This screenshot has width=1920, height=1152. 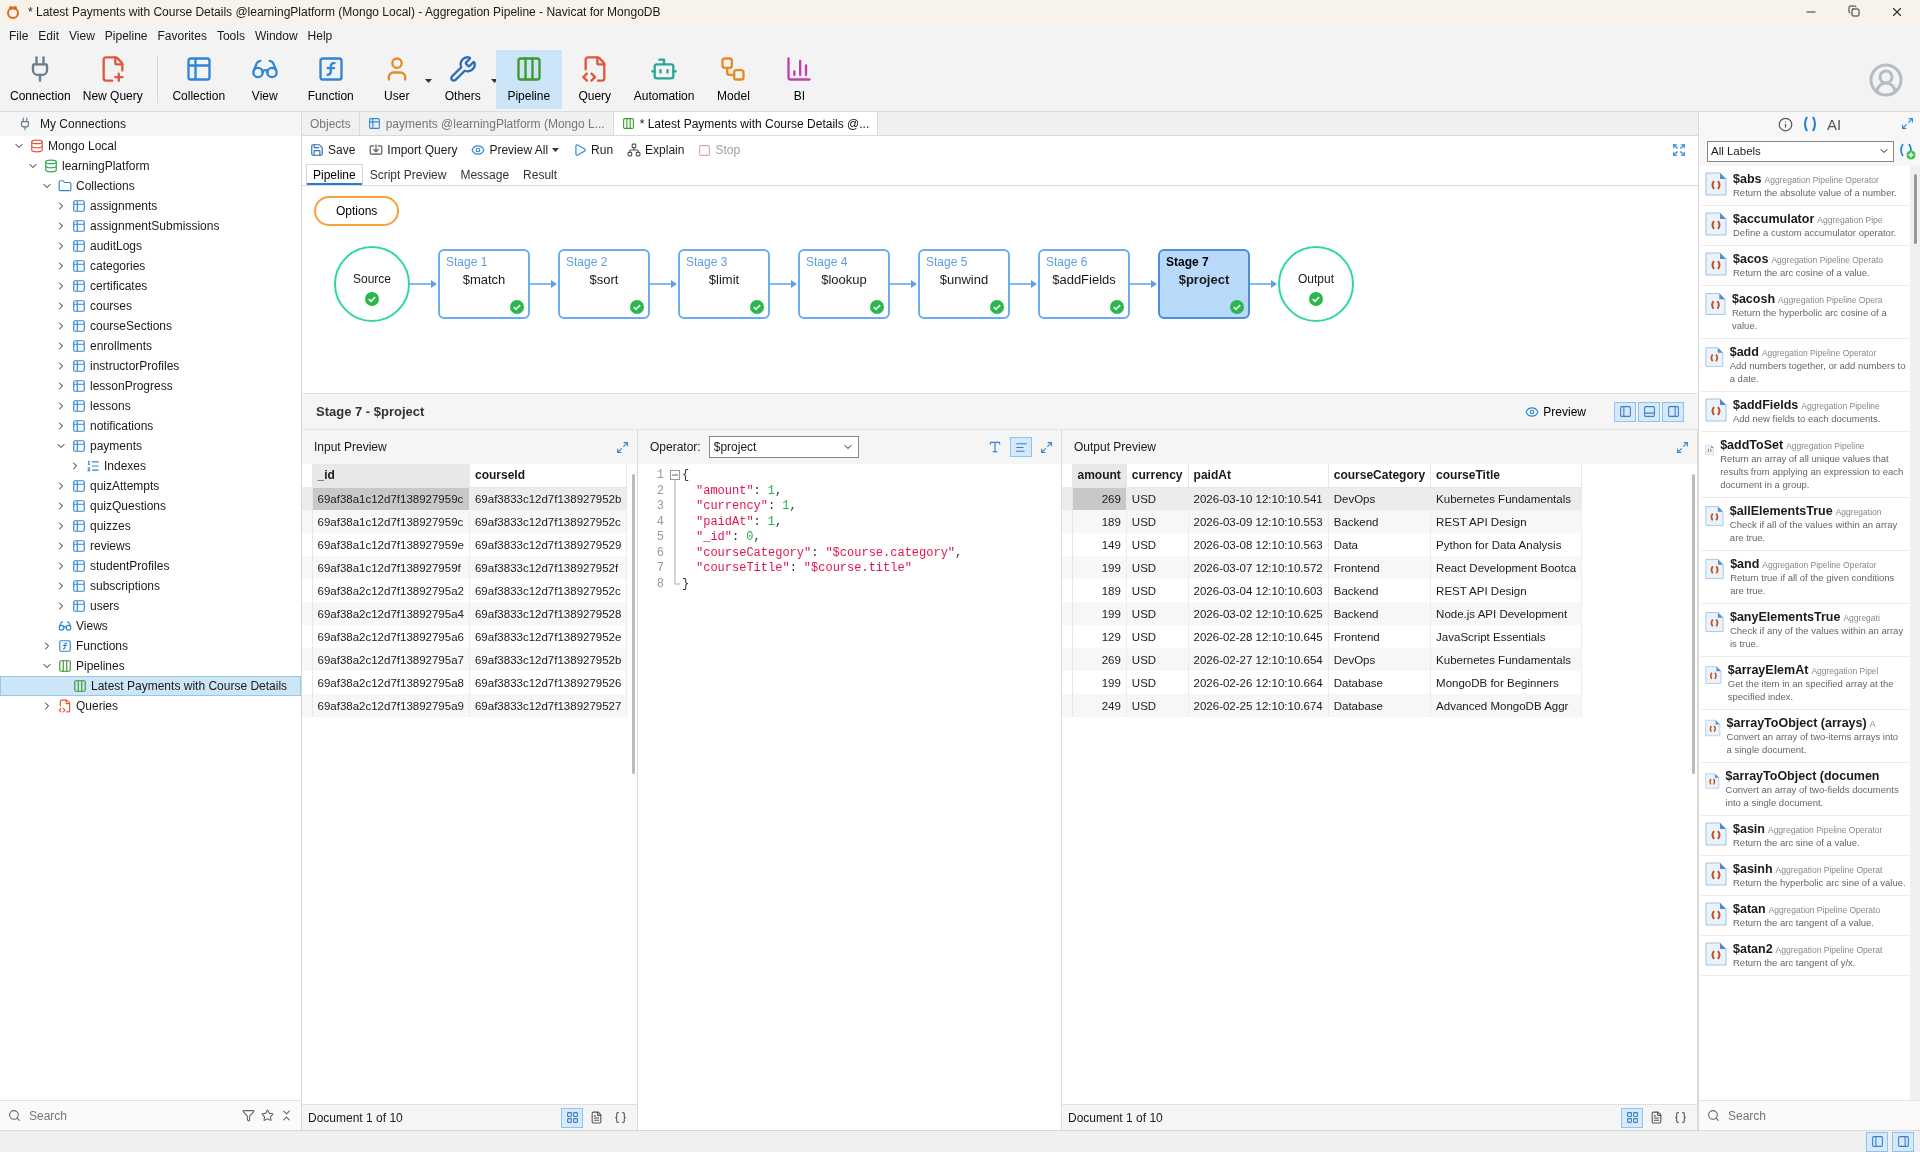 I want to click on stage-node: Stage 3 $limit, so click(x=724, y=284).